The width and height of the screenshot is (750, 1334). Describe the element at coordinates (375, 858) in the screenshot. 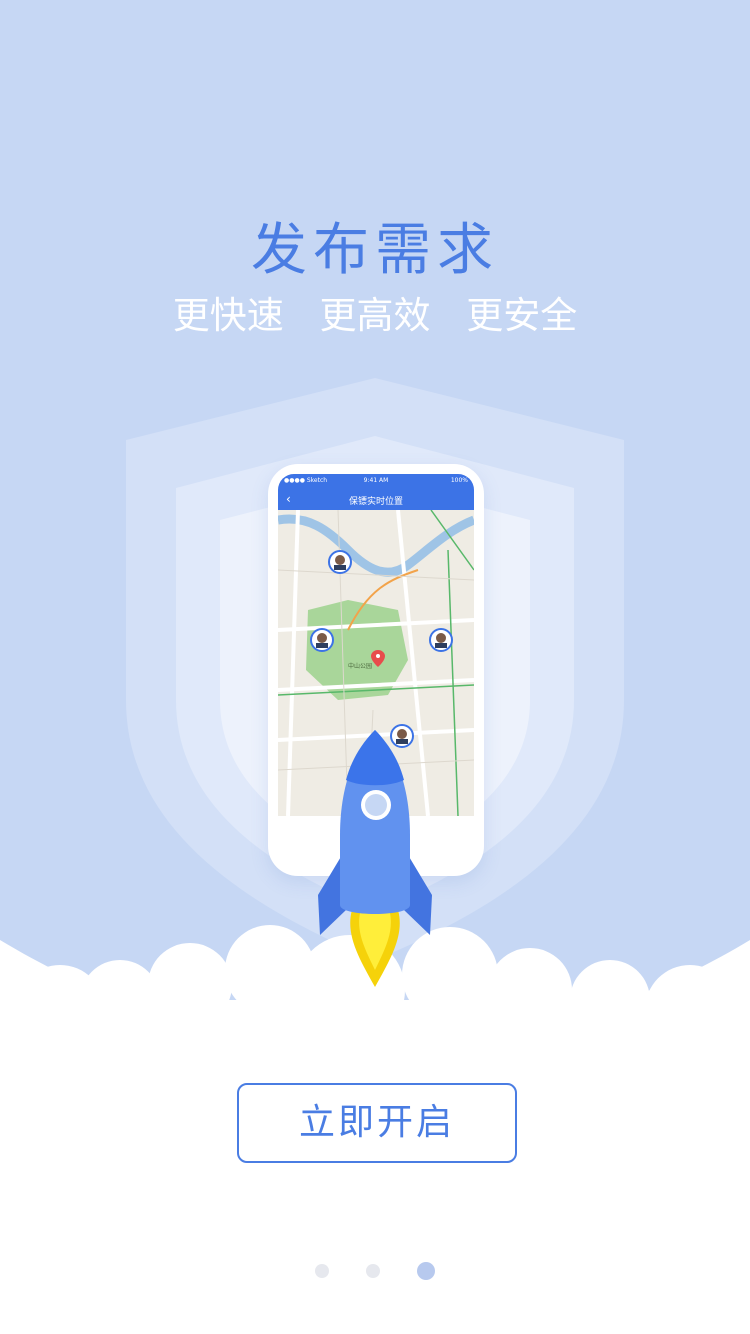

I see `rocket-icon` at that location.